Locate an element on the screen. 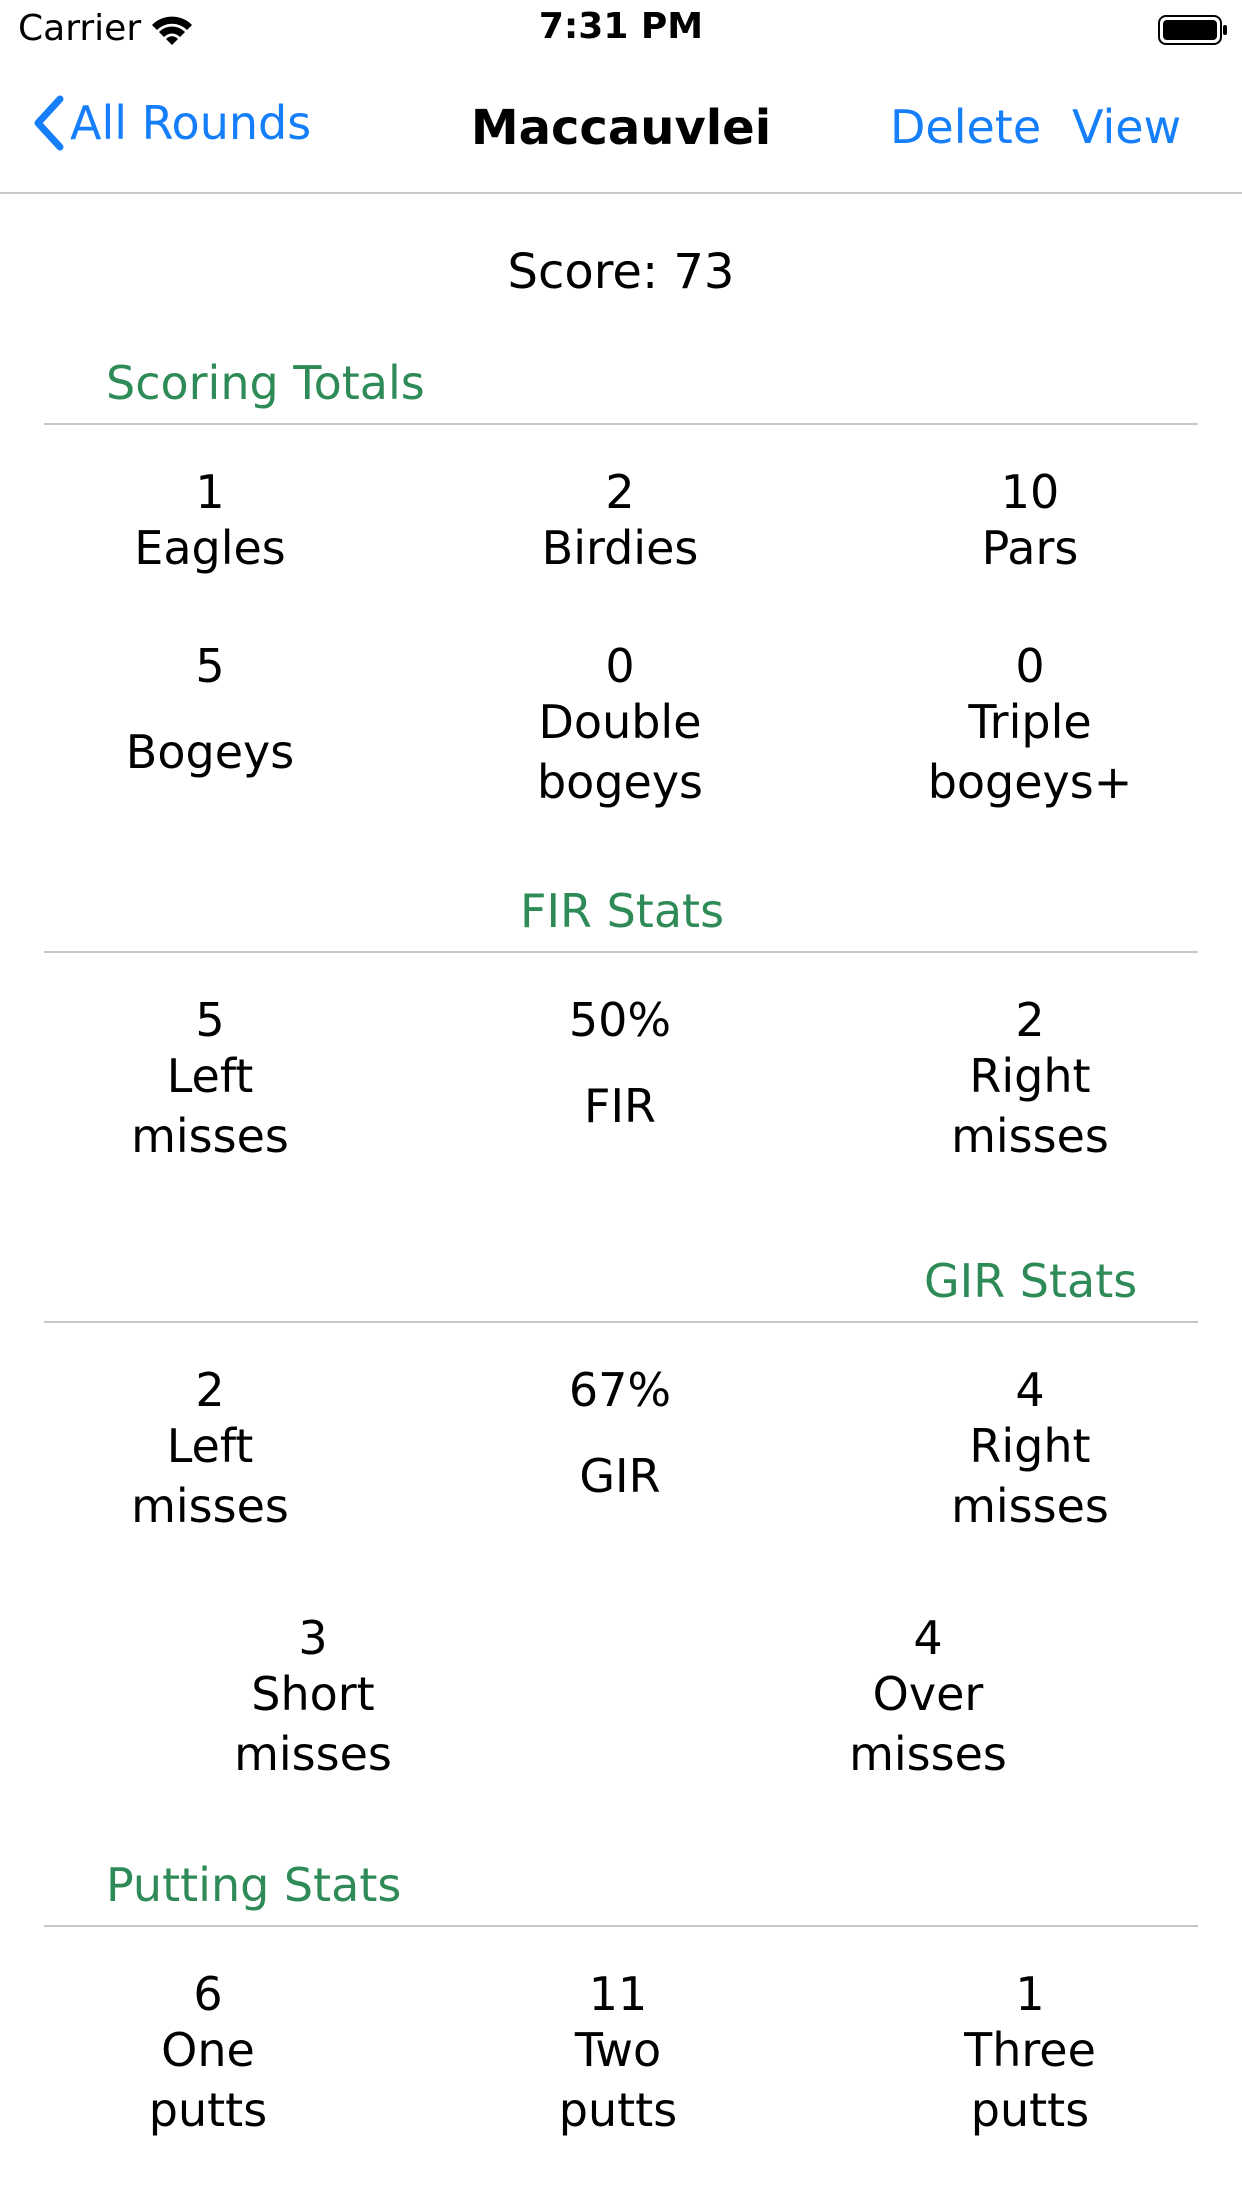  section-title-scoring: Scoring Totals is located at coordinates (265, 383).